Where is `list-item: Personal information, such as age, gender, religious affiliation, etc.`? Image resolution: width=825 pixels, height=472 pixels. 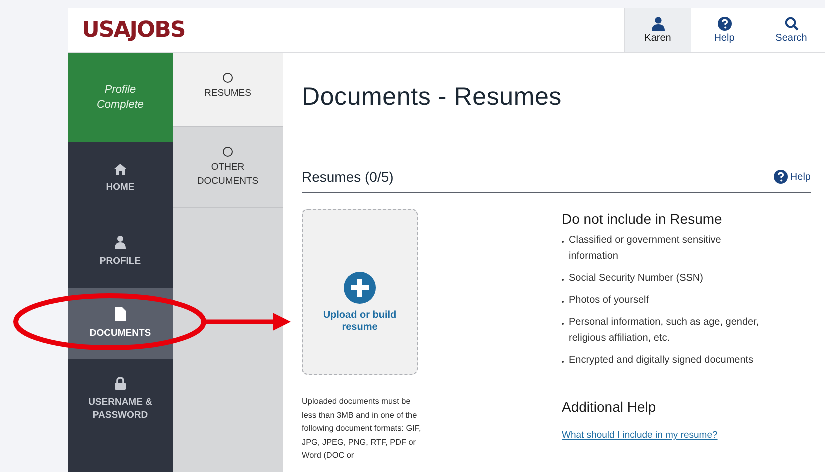
list-item: Personal information, such as age, gender, religious affiliation, etc. is located at coordinates (664, 331).